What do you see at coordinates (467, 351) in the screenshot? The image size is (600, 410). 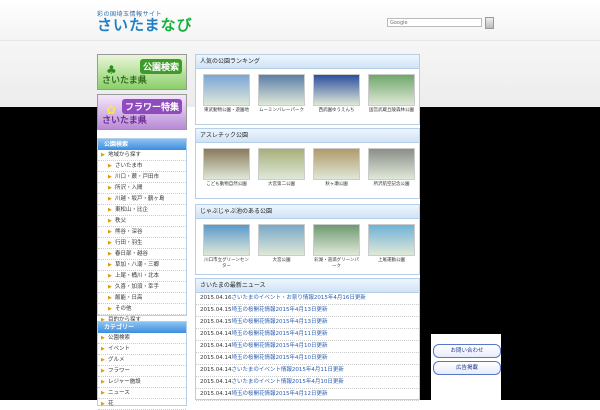 I see `contact-button: お問い合わせ` at bounding box center [467, 351].